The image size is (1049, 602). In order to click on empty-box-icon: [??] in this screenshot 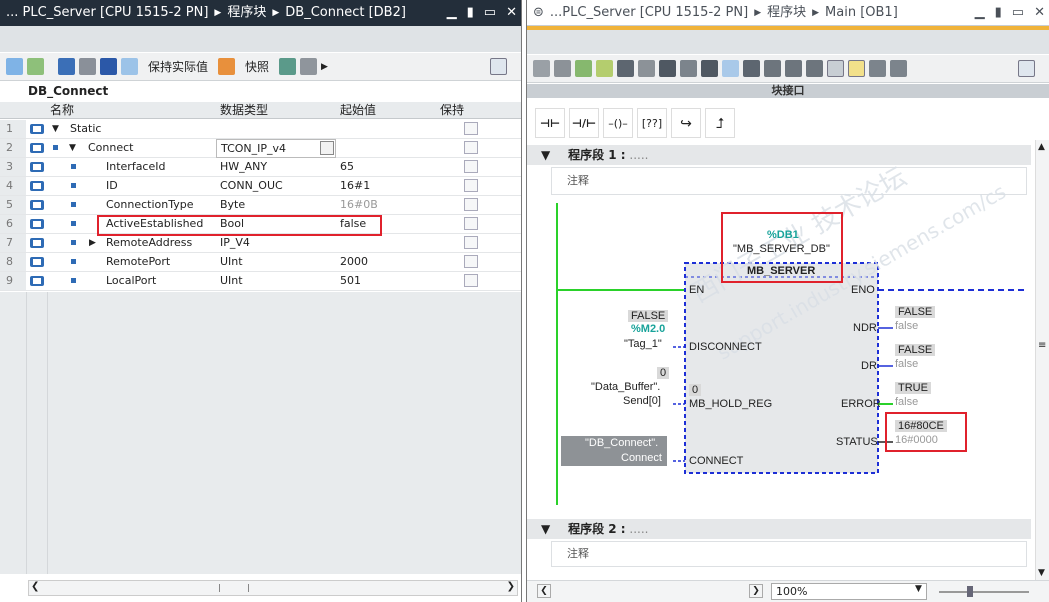, I will do `click(652, 123)`.